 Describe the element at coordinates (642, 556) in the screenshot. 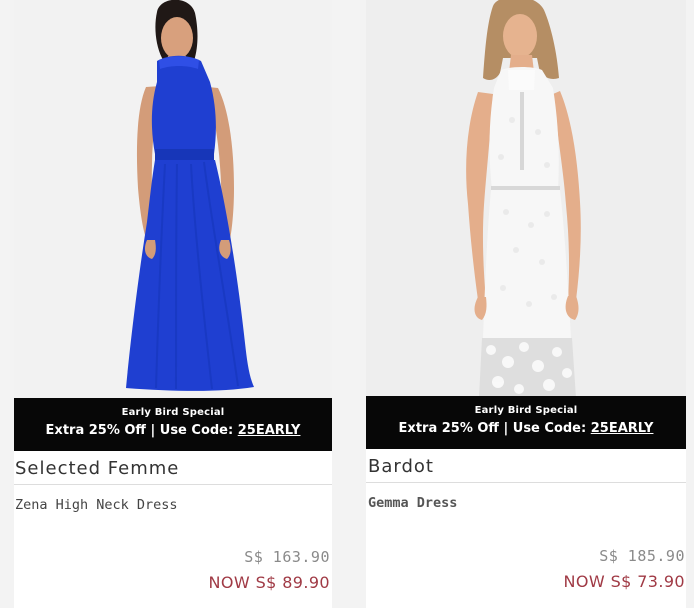

I see `original-price: S$ 185.90` at that location.